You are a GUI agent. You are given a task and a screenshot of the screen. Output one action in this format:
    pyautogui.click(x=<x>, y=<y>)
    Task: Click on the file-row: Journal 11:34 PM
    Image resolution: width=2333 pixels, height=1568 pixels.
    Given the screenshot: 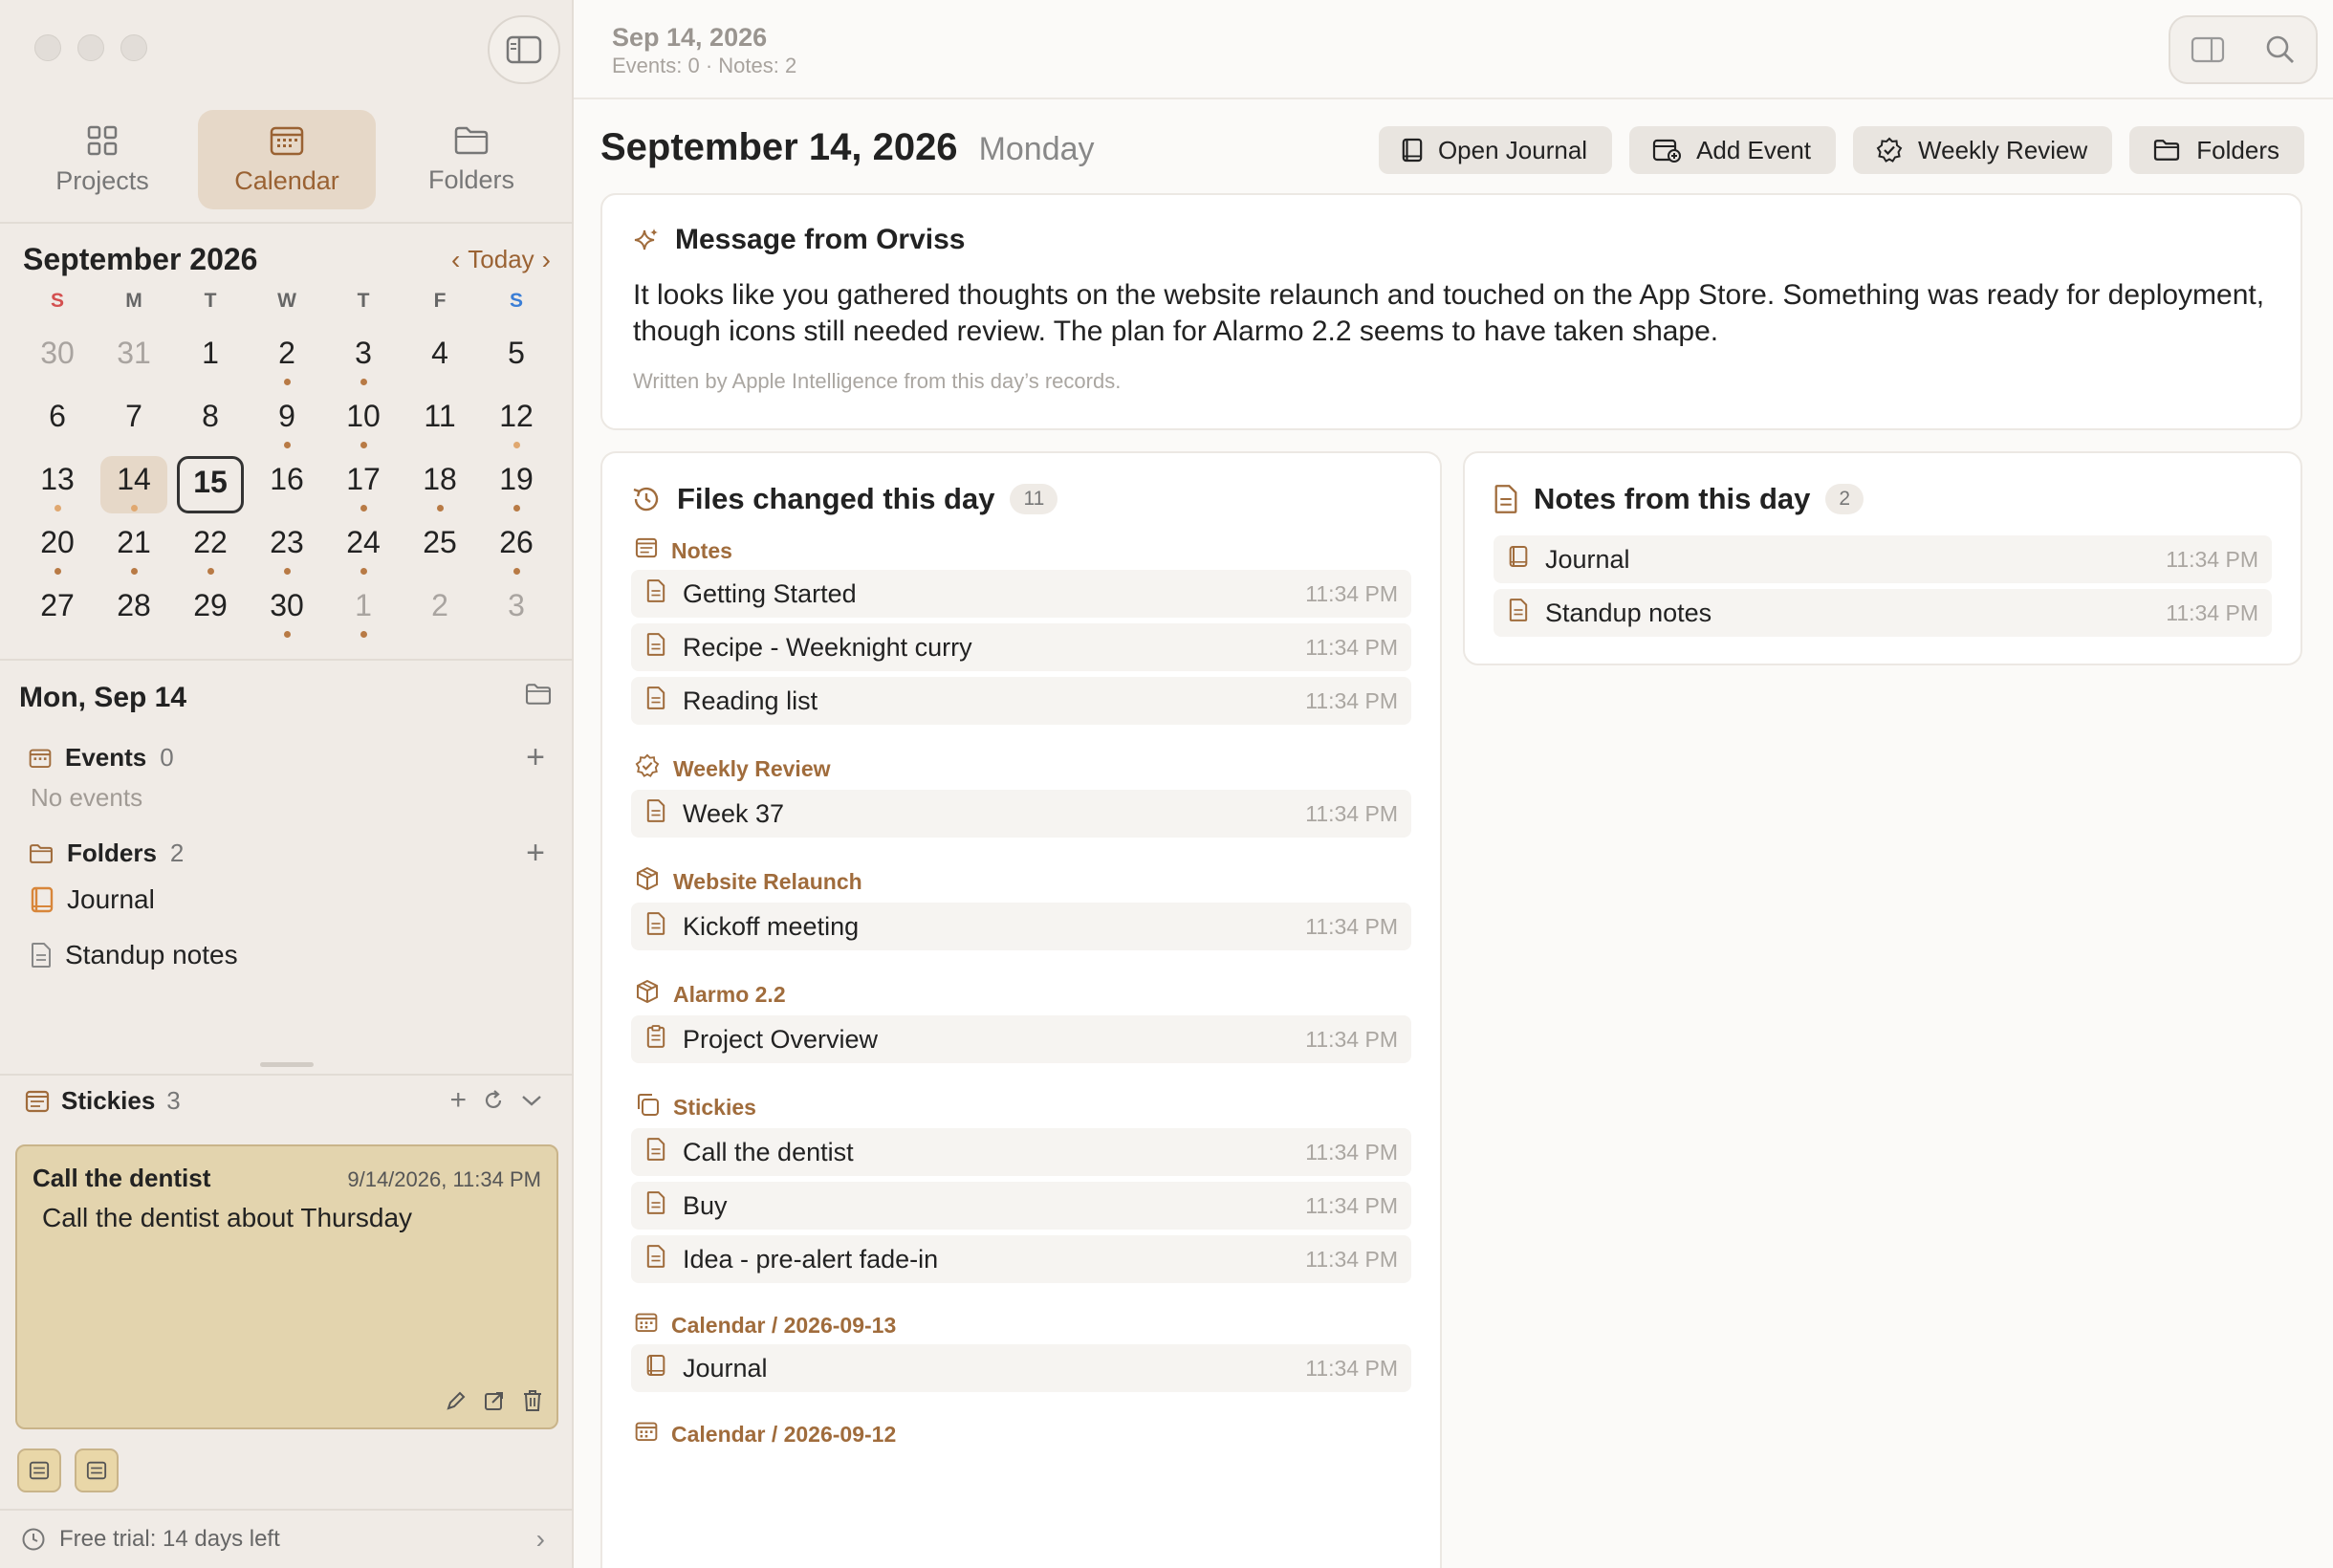 What is the action you would take?
    pyautogui.click(x=1021, y=1368)
    